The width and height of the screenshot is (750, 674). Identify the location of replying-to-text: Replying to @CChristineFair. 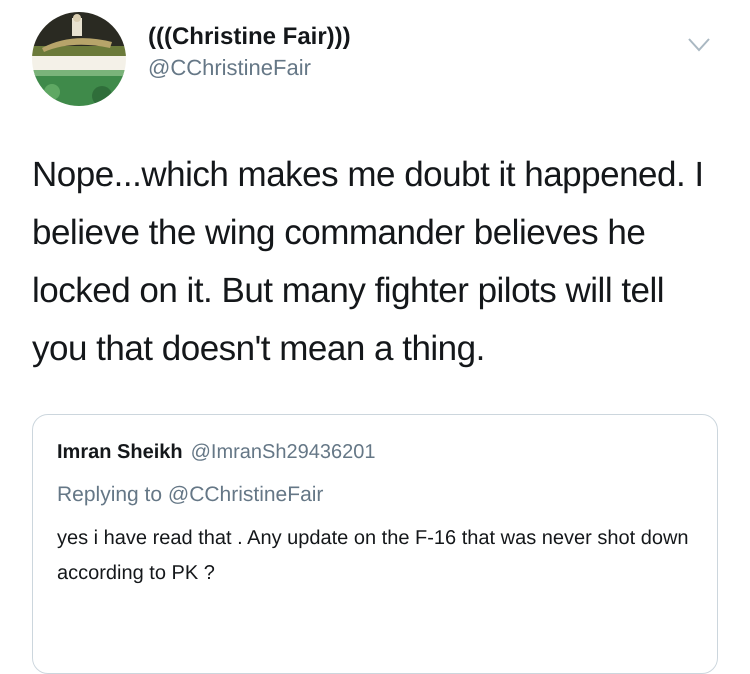
(190, 495).